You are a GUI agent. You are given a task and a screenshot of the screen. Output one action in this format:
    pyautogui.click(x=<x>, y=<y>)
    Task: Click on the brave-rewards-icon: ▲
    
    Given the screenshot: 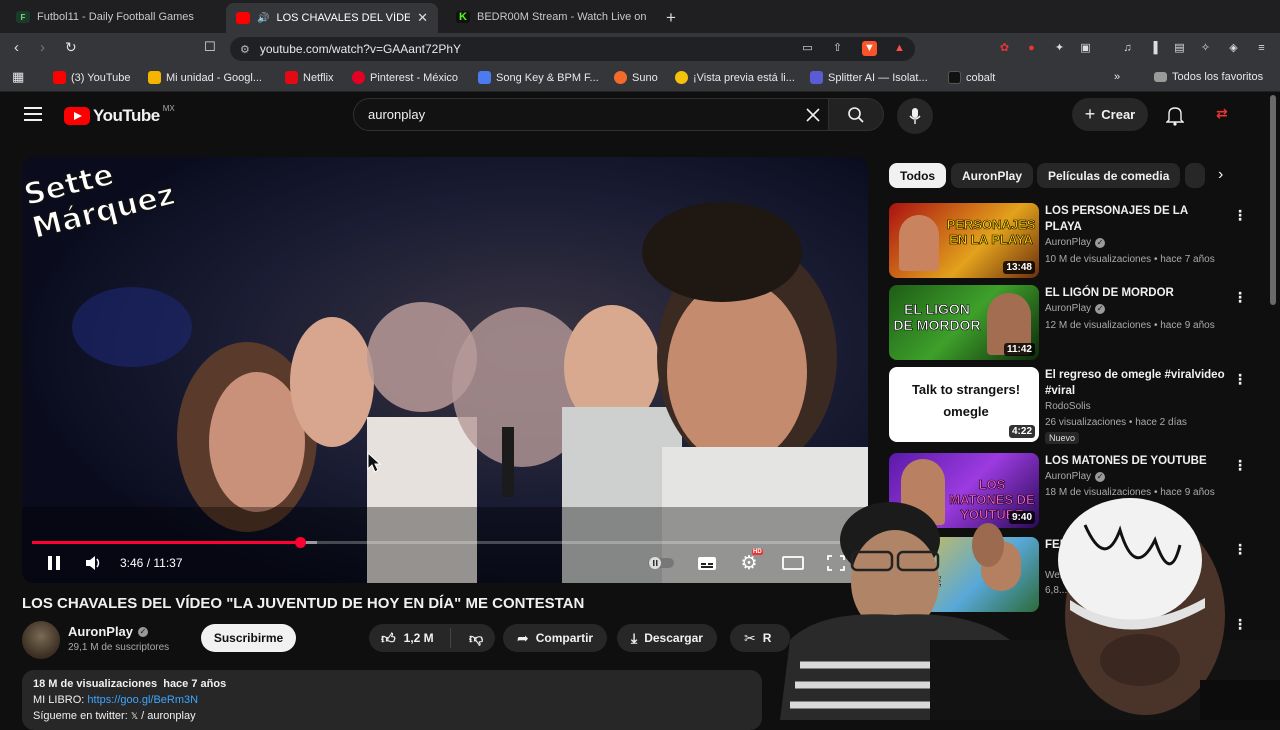 What is the action you would take?
    pyautogui.click(x=899, y=48)
    